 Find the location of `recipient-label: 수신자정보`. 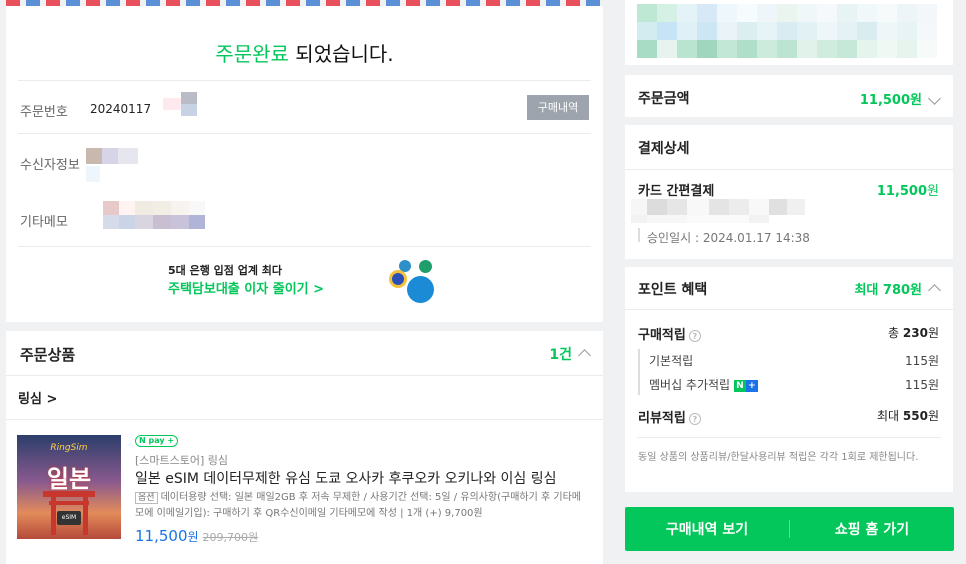

recipient-label: 수신자정보 is located at coordinates (50, 165).